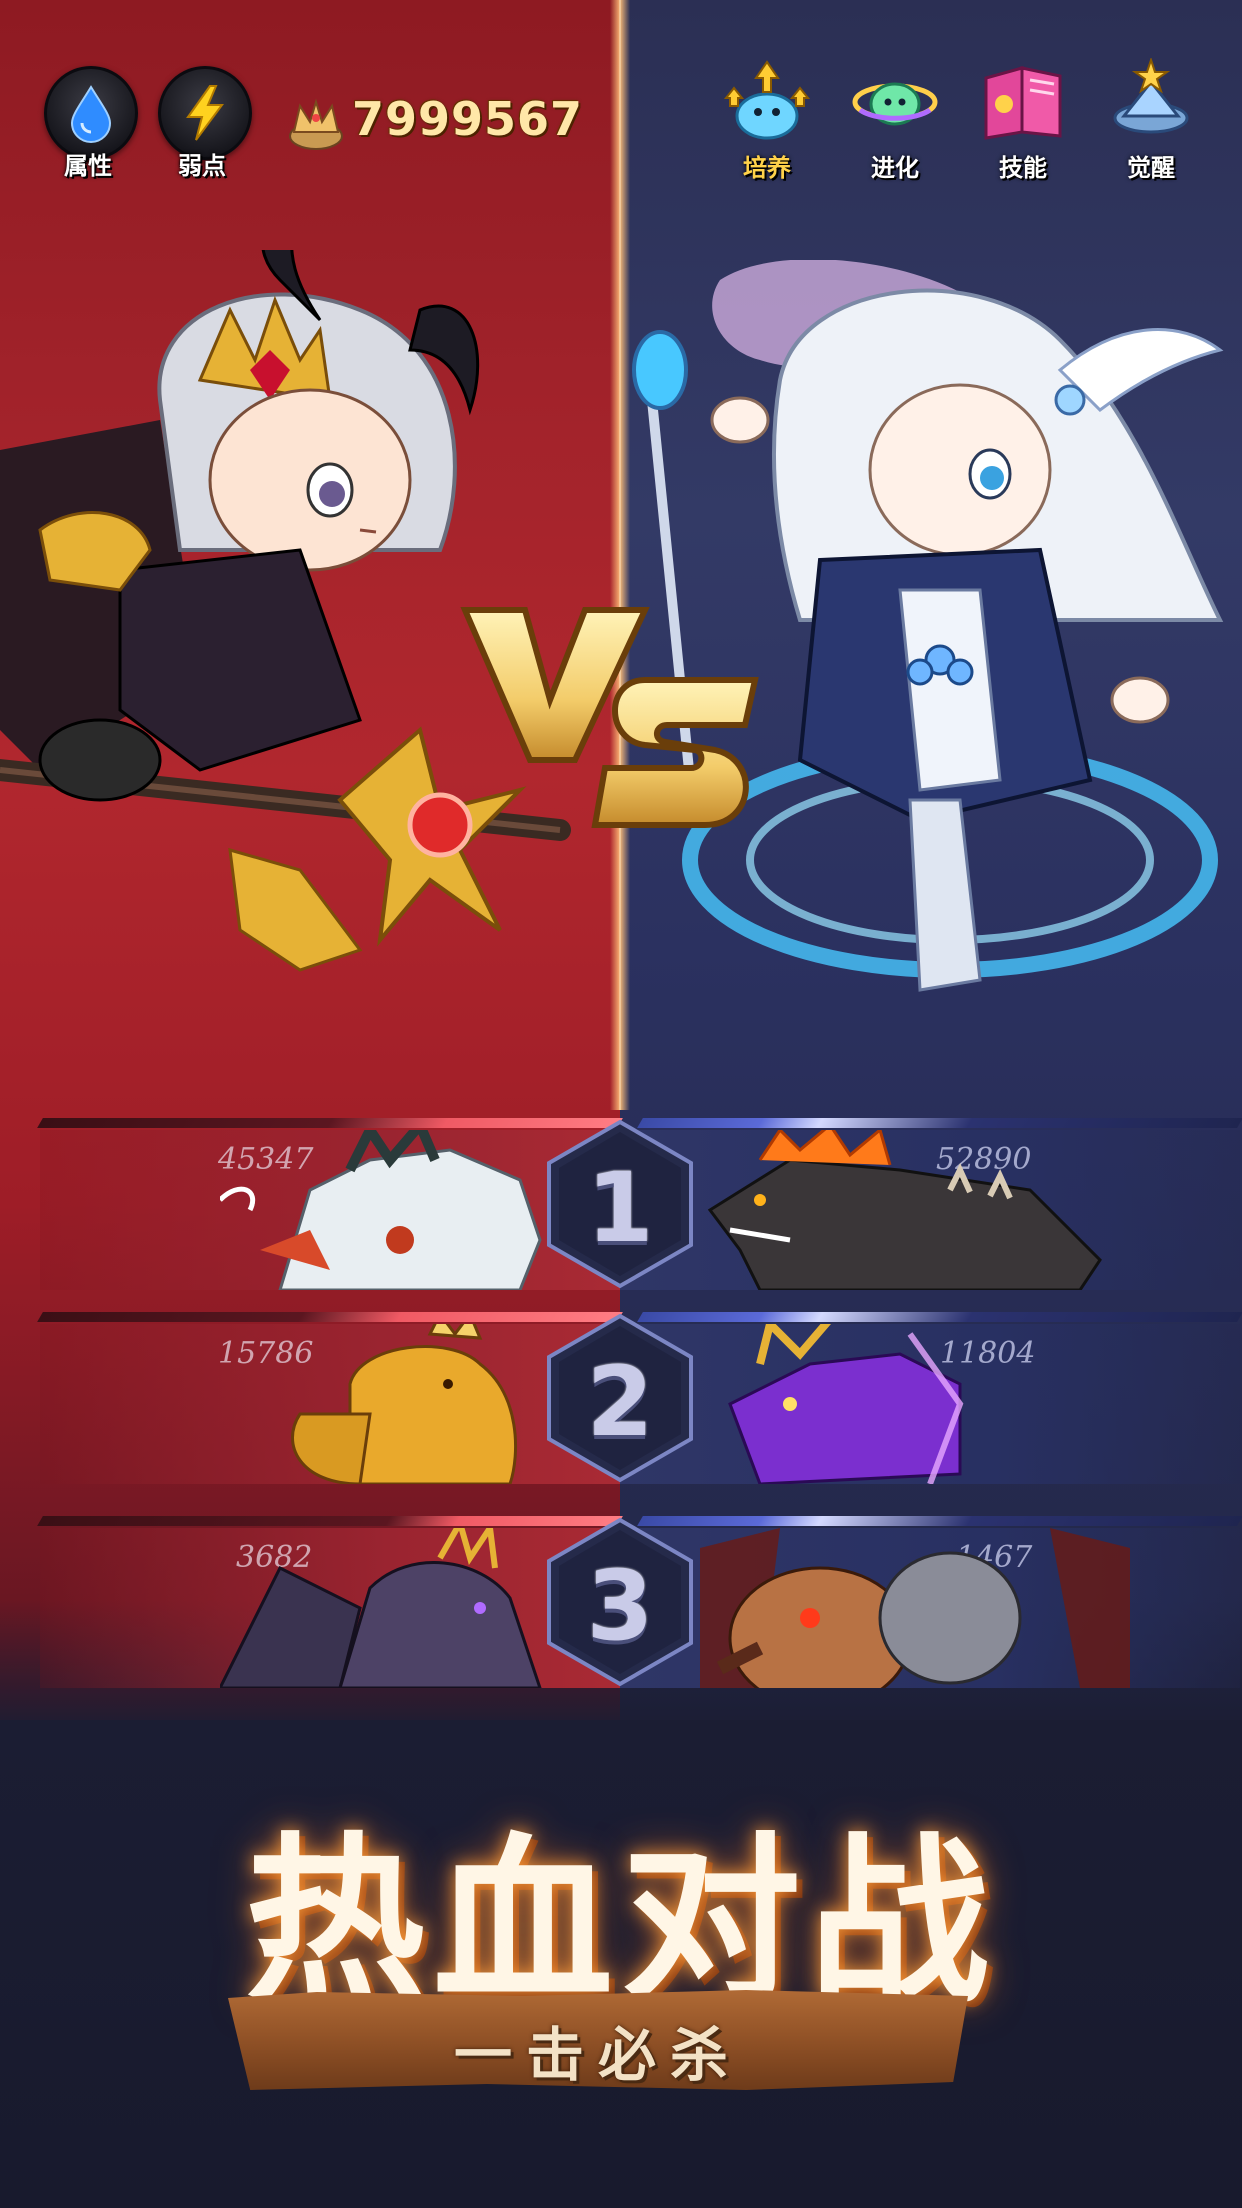 This screenshot has width=1242, height=2208. What do you see at coordinates (915, 1608) in the screenshot?
I see `fire-ogre-monster` at bounding box center [915, 1608].